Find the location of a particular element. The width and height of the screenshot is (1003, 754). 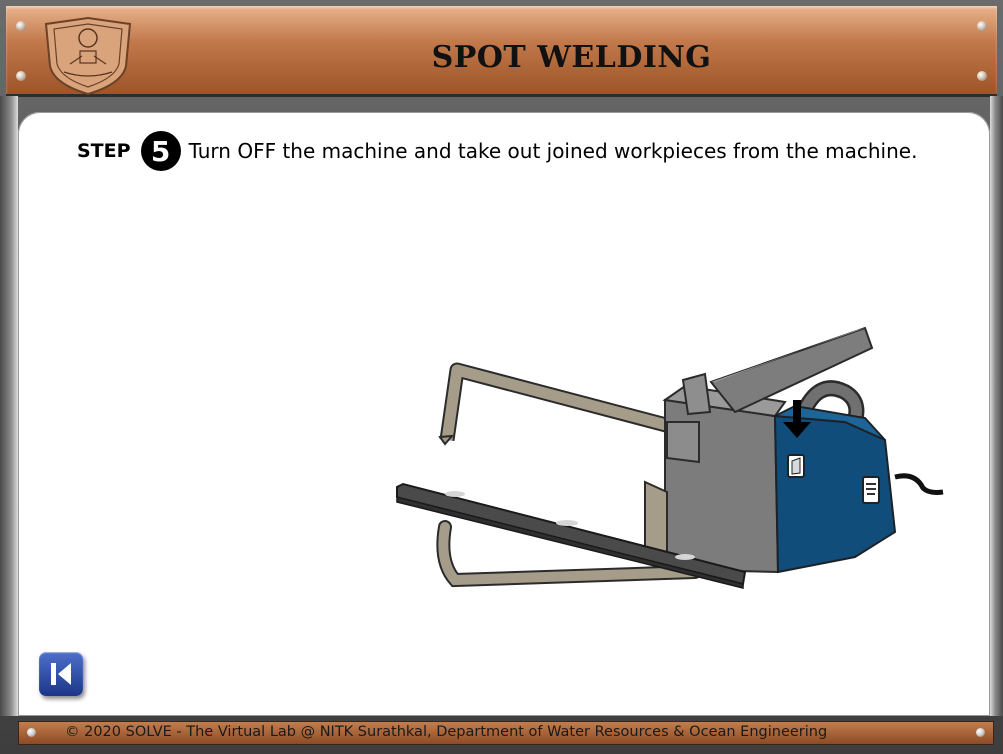

step-label: STEP is located at coordinates (104, 151).